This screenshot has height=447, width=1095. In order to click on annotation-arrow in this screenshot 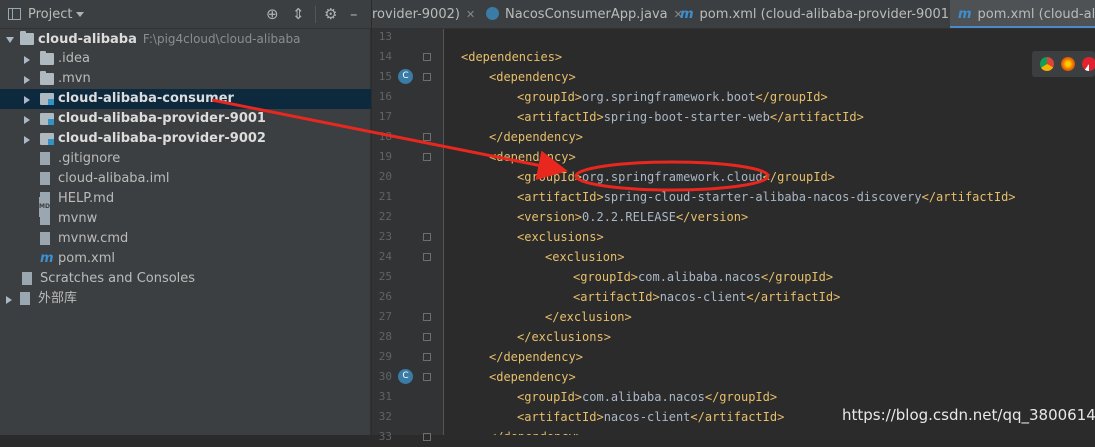, I will do `click(389, 139)`.